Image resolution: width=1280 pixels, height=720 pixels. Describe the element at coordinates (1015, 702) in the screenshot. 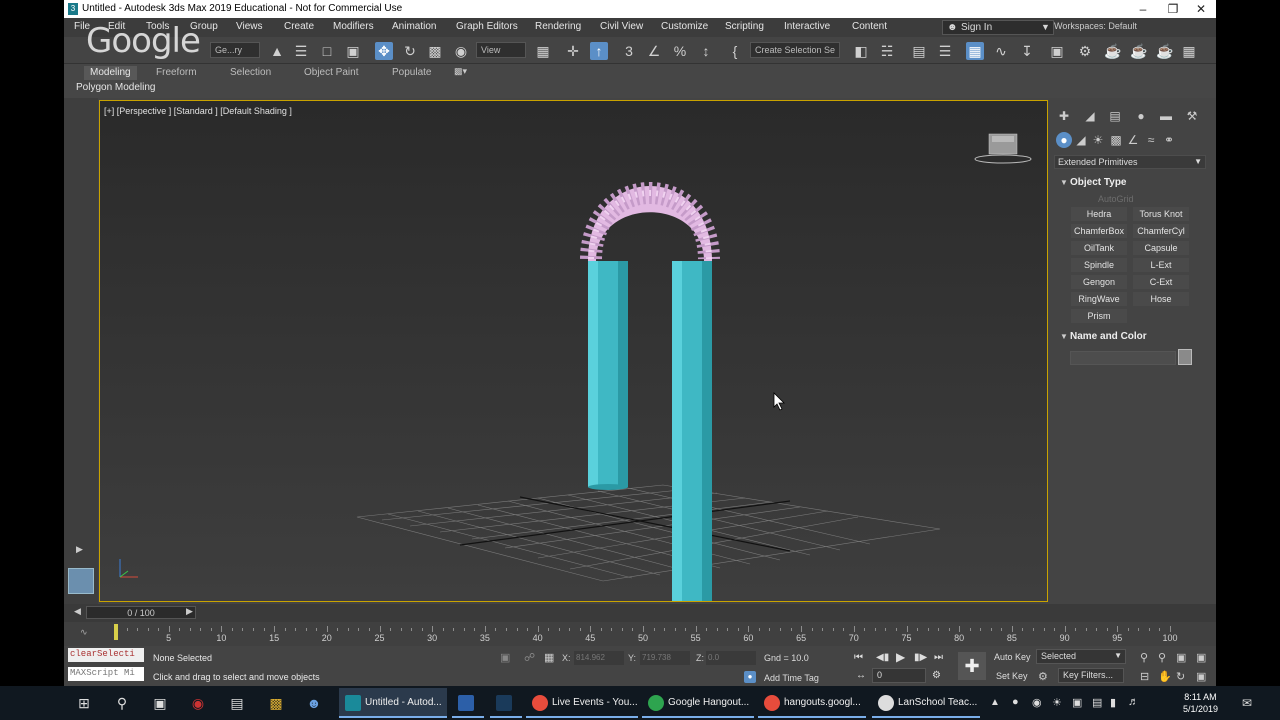

I see `tray-app-icon: ●` at that location.